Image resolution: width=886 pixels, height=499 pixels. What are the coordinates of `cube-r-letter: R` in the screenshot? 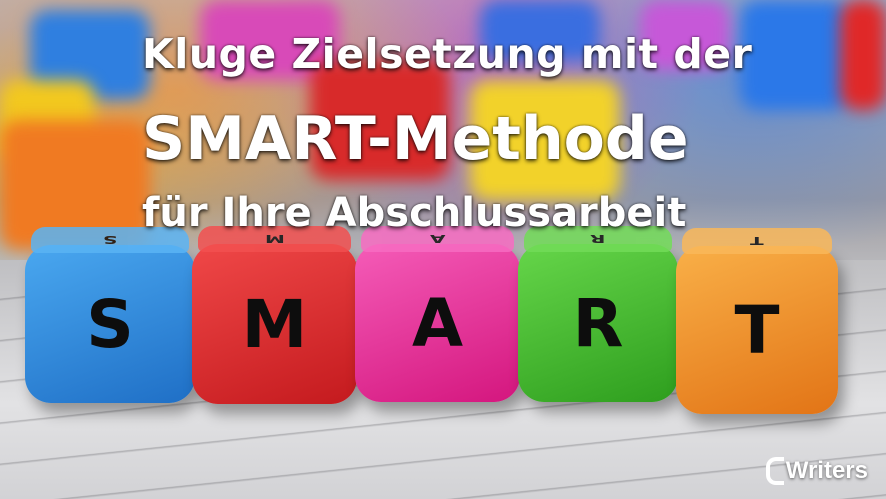 It's located at (598, 323).